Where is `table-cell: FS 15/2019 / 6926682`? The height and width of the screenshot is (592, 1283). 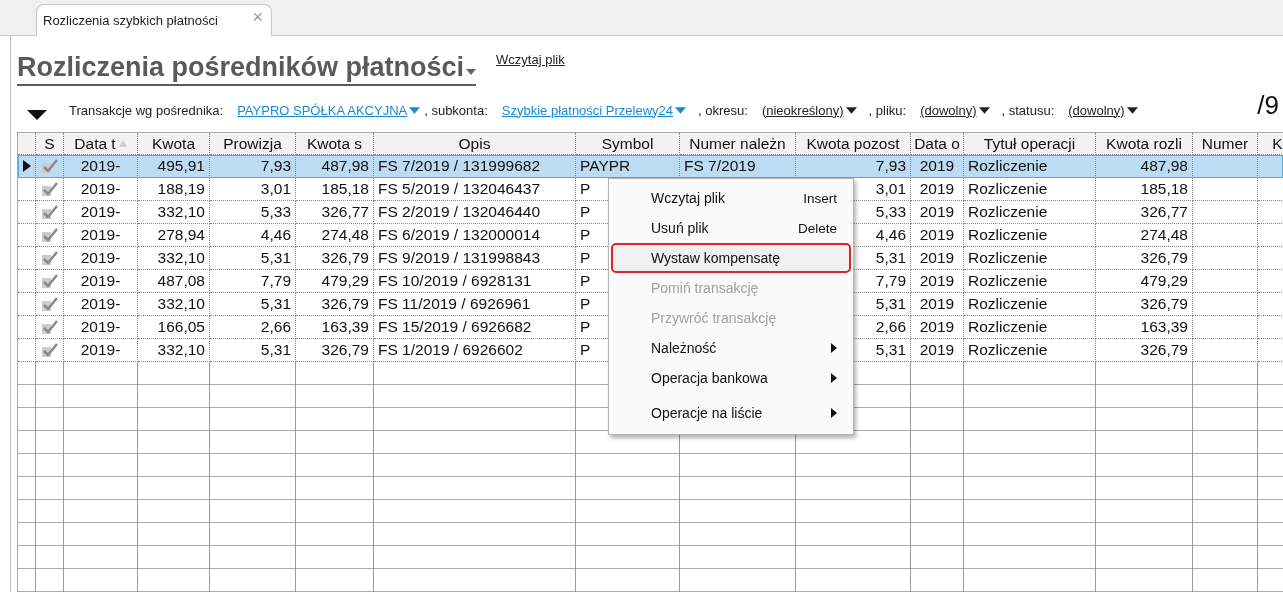 table-cell: FS 15/2019 / 6926682 is located at coordinates (475, 327).